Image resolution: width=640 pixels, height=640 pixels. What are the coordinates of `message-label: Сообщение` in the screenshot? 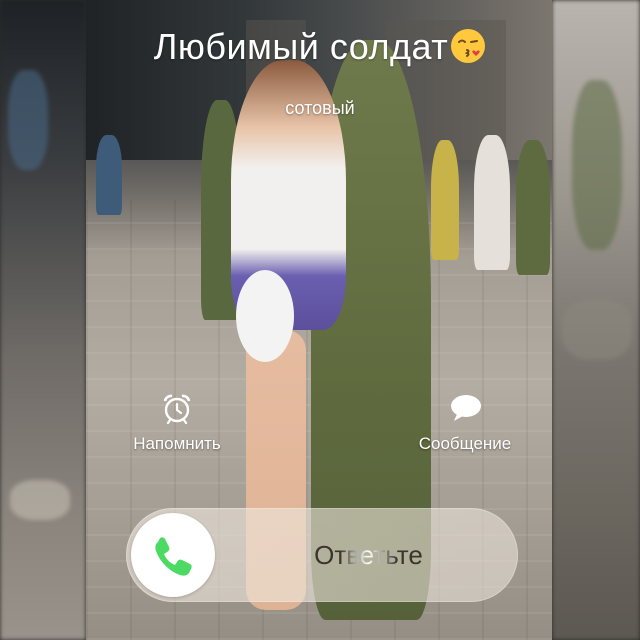 It's located at (465, 443).